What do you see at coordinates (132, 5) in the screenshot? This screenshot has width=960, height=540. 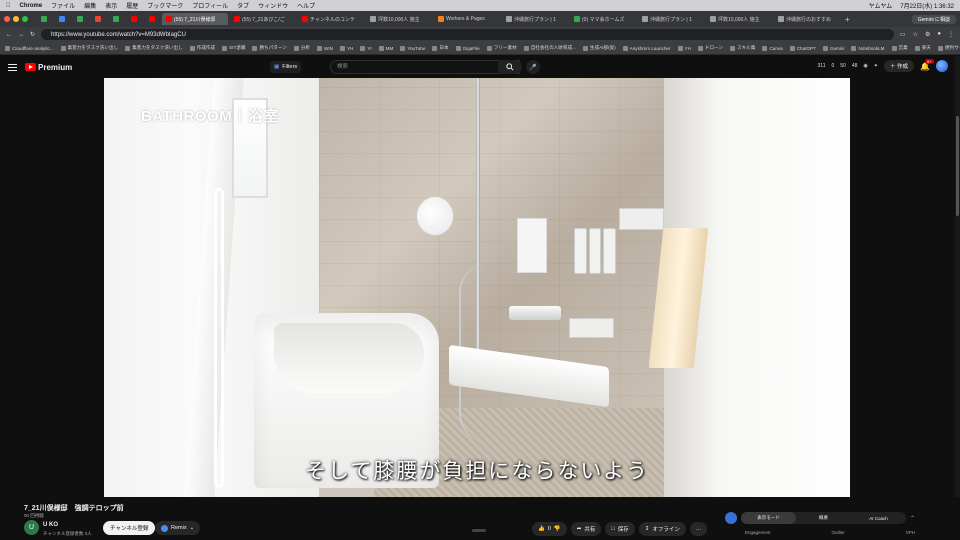 I see `menu-history: 履歴` at bounding box center [132, 5].